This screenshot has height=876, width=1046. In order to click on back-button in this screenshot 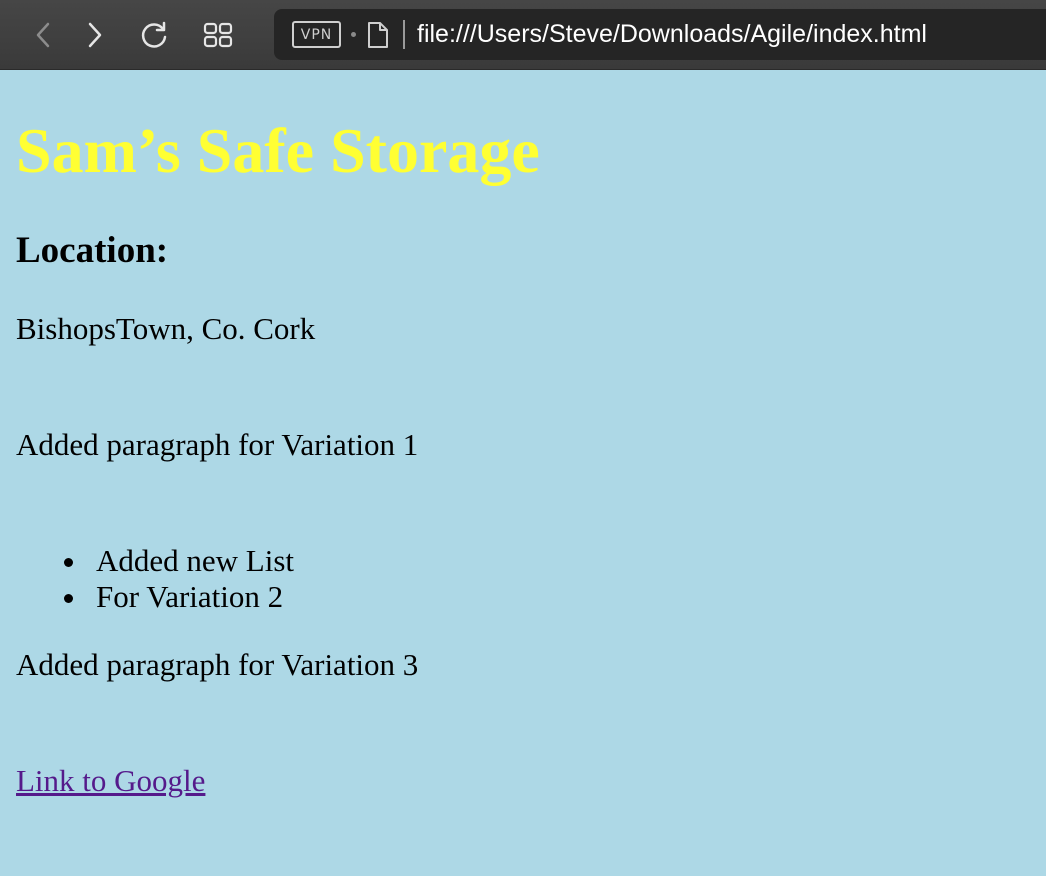, I will do `click(43, 35)`.